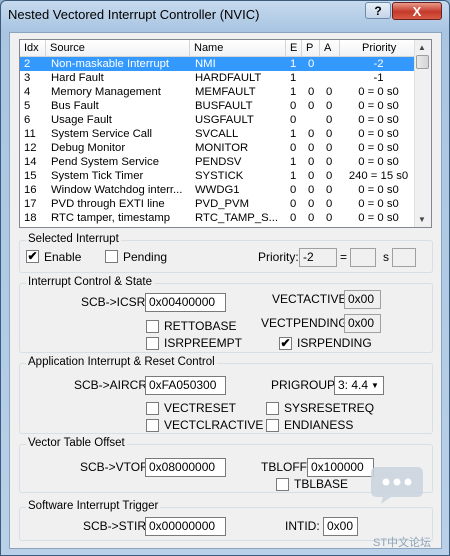 This screenshot has width=450, height=556. What do you see at coordinates (378, 10) in the screenshot?
I see `help-button: ?` at bounding box center [378, 10].